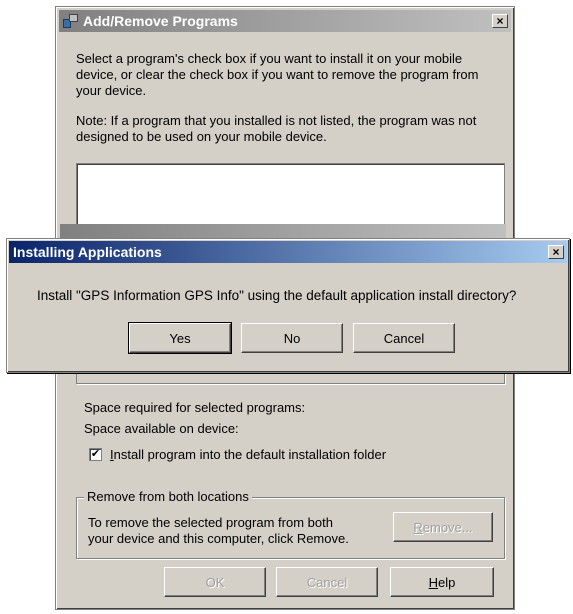 The width and height of the screenshot is (573, 614). I want to click on help-label-rest: elp, so click(447, 582).